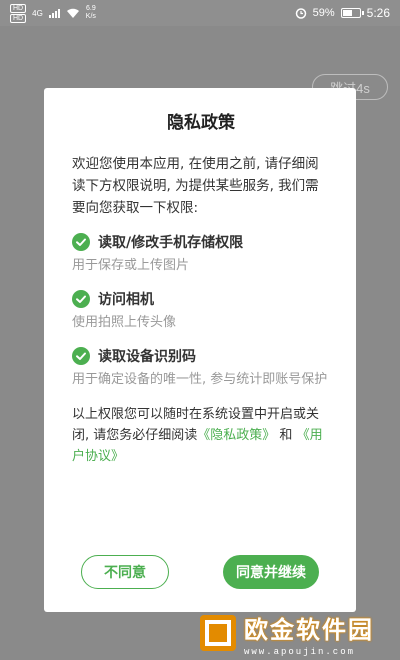  What do you see at coordinates (347, 13) in the screenshot?
I see `battery-fill` at bounding box center [347, 13].